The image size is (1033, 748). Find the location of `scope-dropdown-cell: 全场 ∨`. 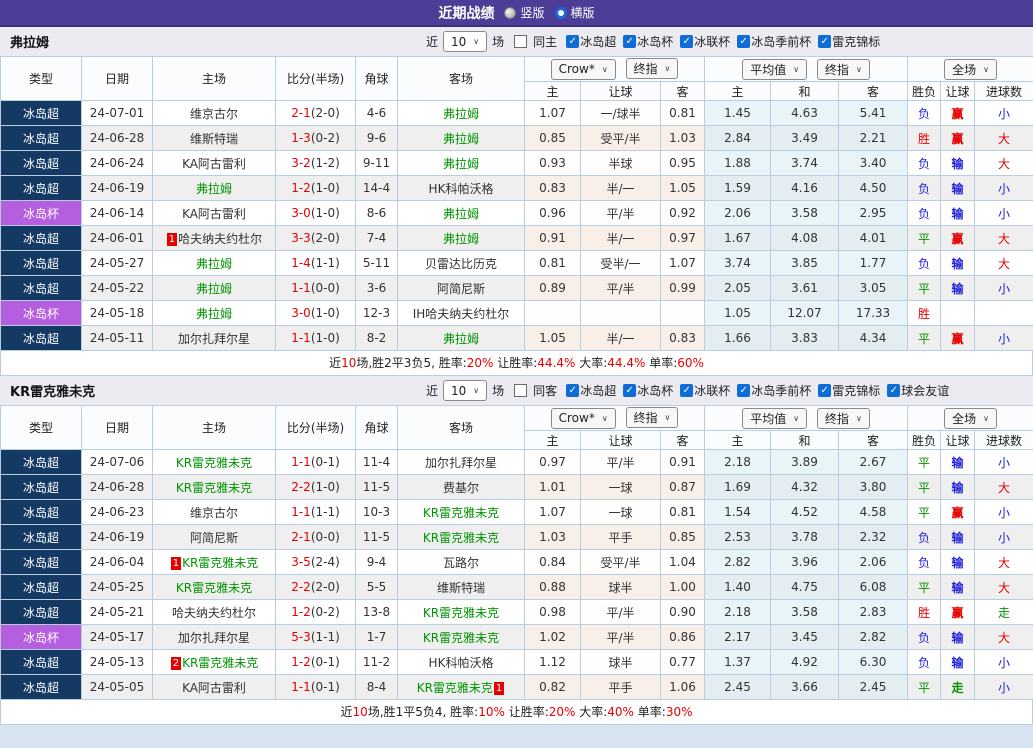

scope-dropdown-cell: 全场 ∨ is located at coordinates (970, 418).